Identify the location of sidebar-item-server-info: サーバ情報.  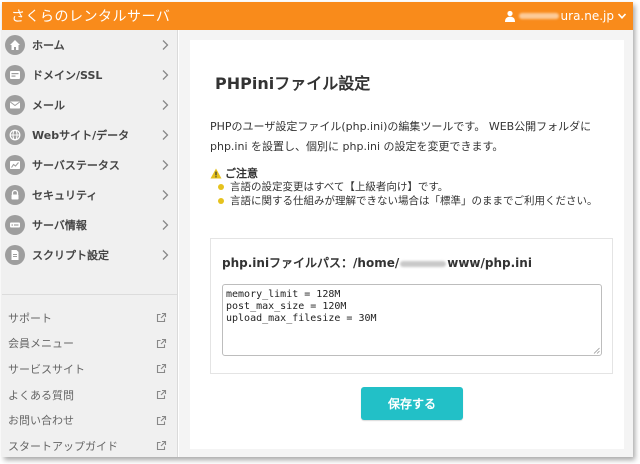
(89, 225).